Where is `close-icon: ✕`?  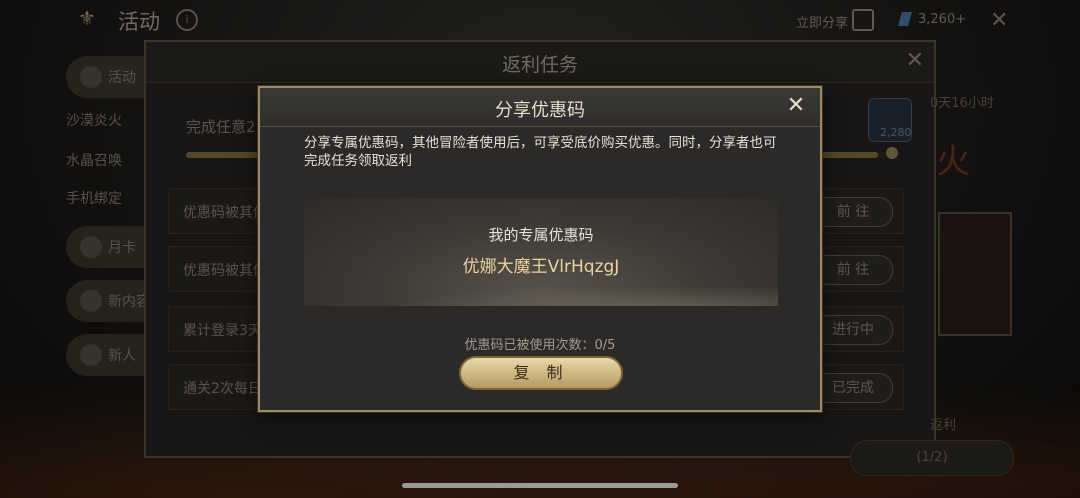
close-icon: ✕ is located at coordinates (796, 106).